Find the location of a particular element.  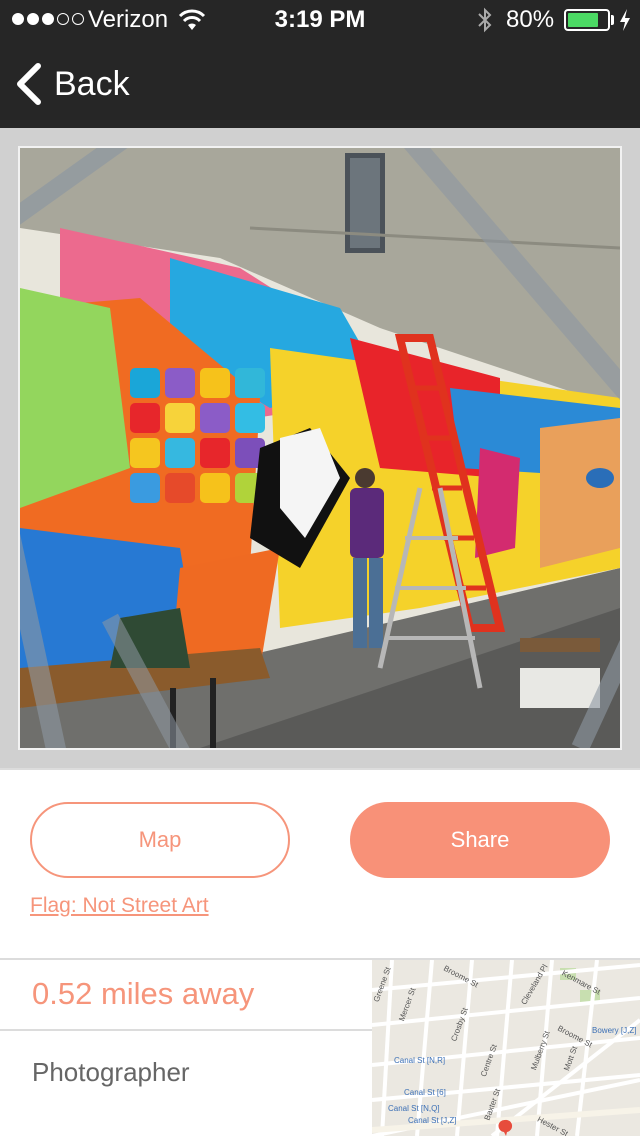

back-label: Back is located at coordinates (92, 83).